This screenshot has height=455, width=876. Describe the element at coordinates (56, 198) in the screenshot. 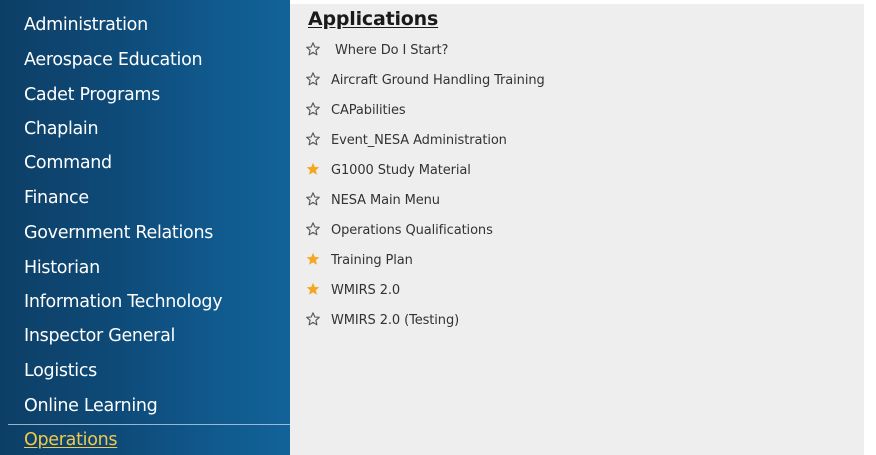

I see `sidebar-item-finance: Finance` at that location.